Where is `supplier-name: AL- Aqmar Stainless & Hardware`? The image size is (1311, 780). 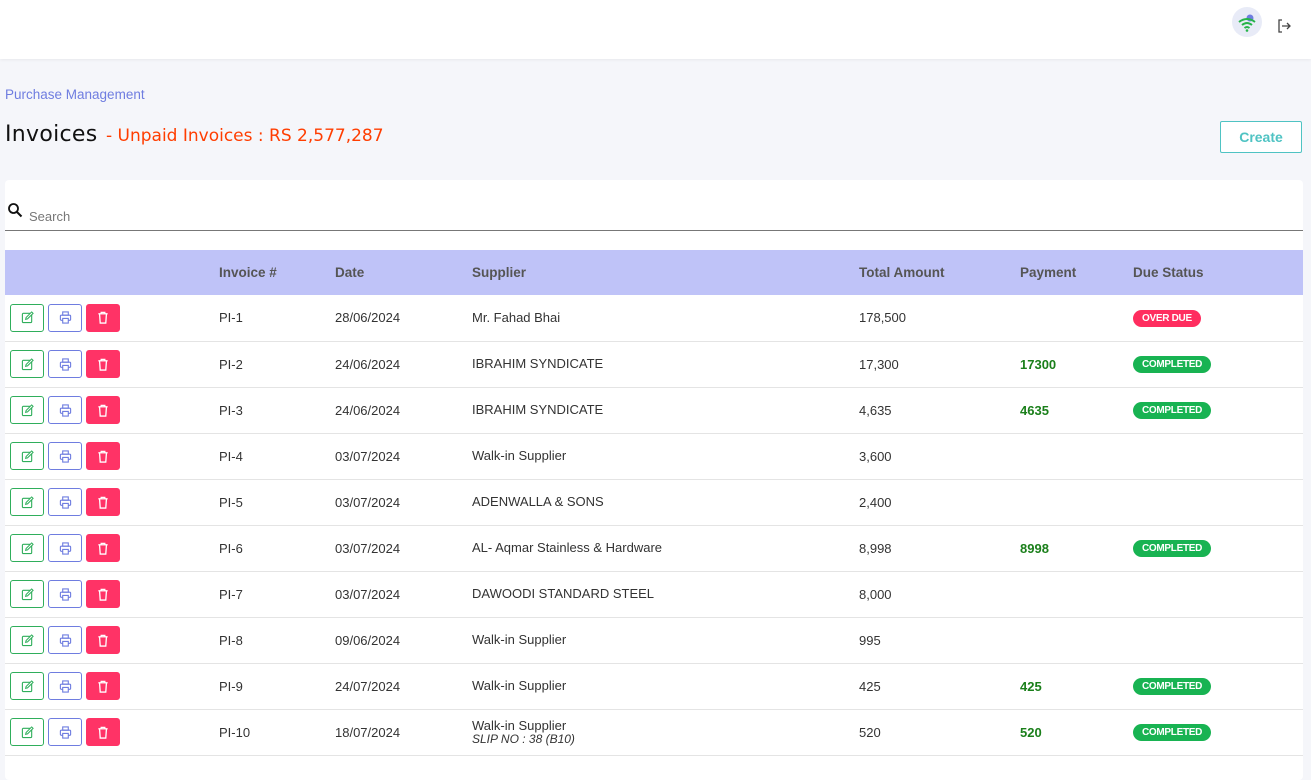
supplier-name: AL- Aqmar Stainless & Hardware is located at coordinates (567, 547).